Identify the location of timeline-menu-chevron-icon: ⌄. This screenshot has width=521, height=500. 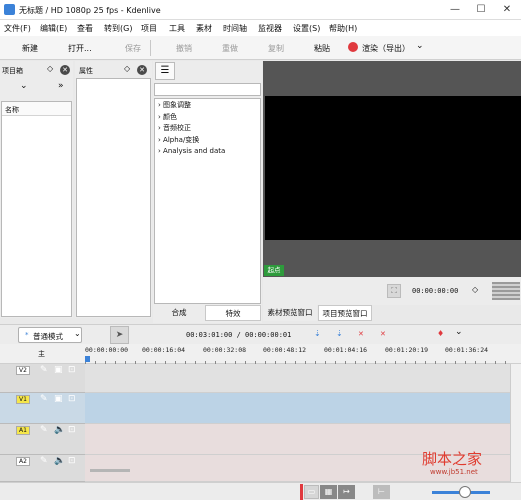
(459, 332).